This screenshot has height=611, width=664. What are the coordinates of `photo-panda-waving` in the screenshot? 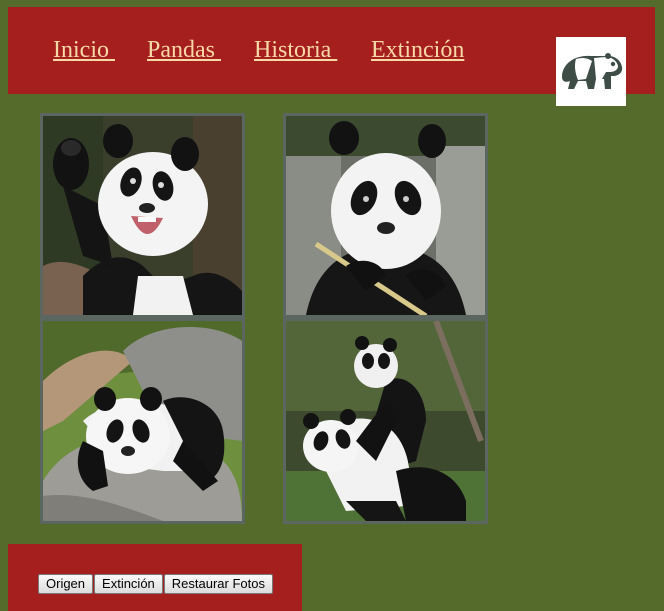 It's located at (142, 215).